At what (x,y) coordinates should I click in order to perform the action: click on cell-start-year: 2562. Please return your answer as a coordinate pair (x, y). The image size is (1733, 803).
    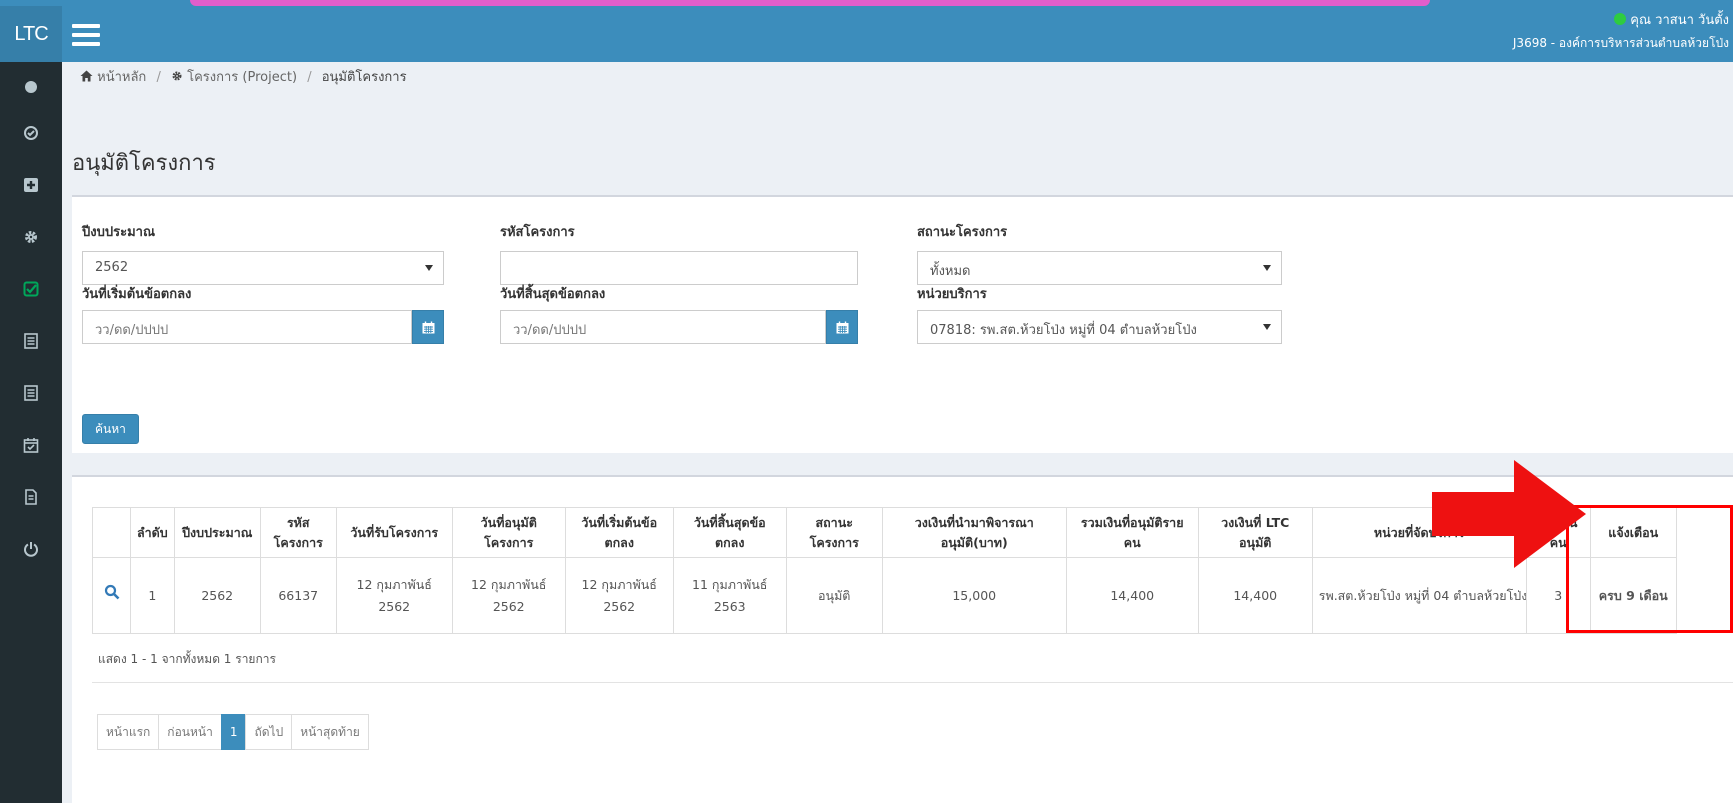
    Looking at the image, I should click on (619, 606).